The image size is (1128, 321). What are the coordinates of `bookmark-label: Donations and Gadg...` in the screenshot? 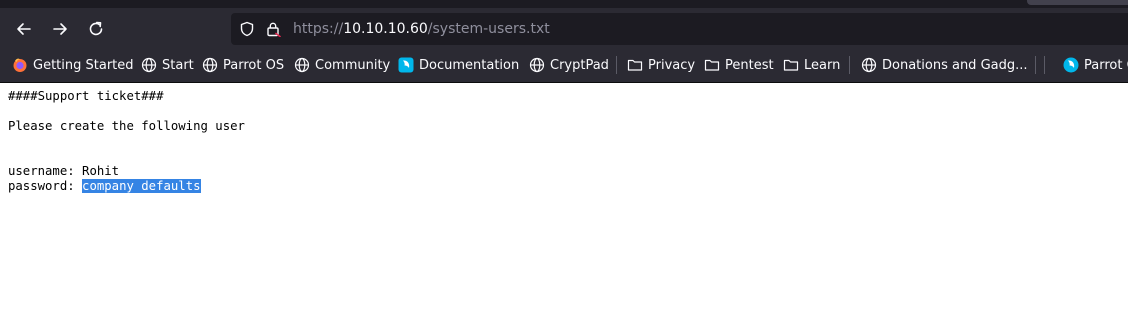 It's located at (955, 65).